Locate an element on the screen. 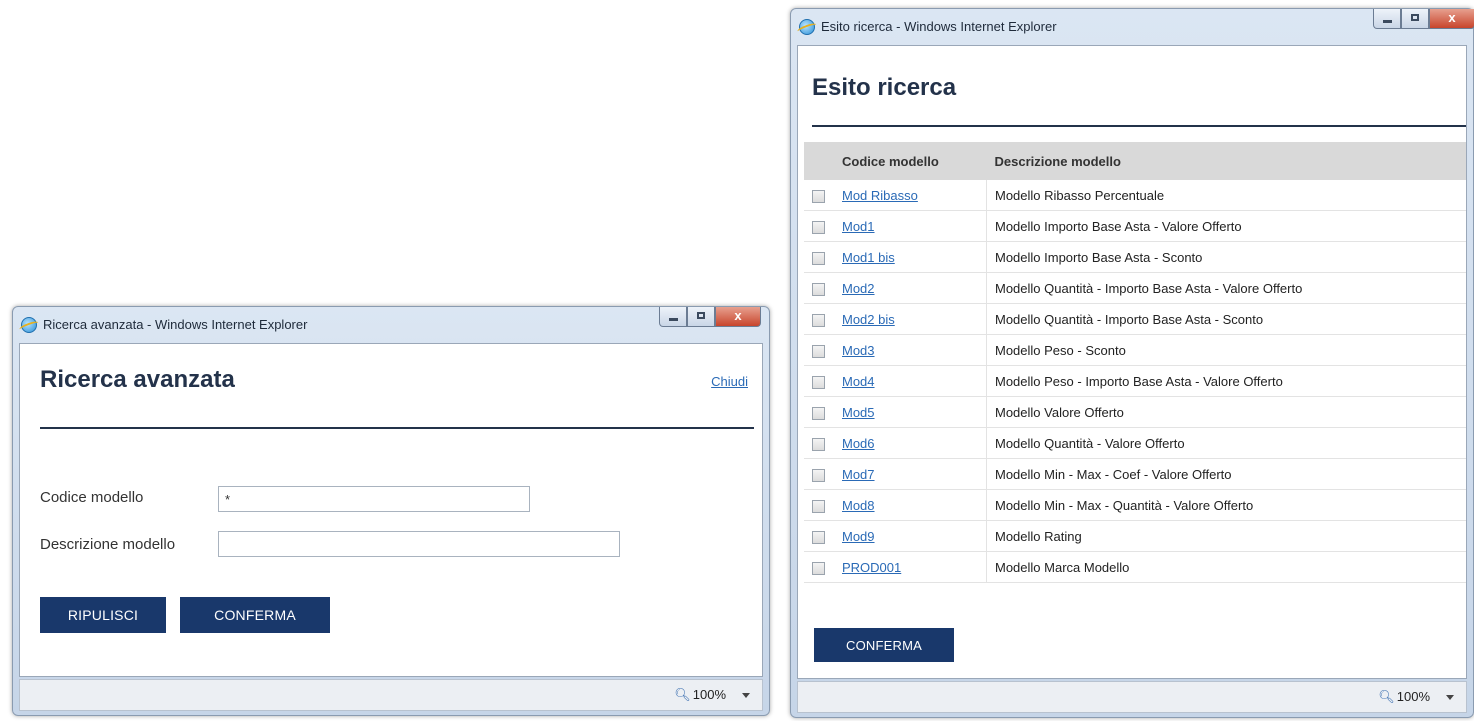 The height and width of the screenshot is (721, 1474). model-code-link: Mod1 is located at coordinates (858, 226).